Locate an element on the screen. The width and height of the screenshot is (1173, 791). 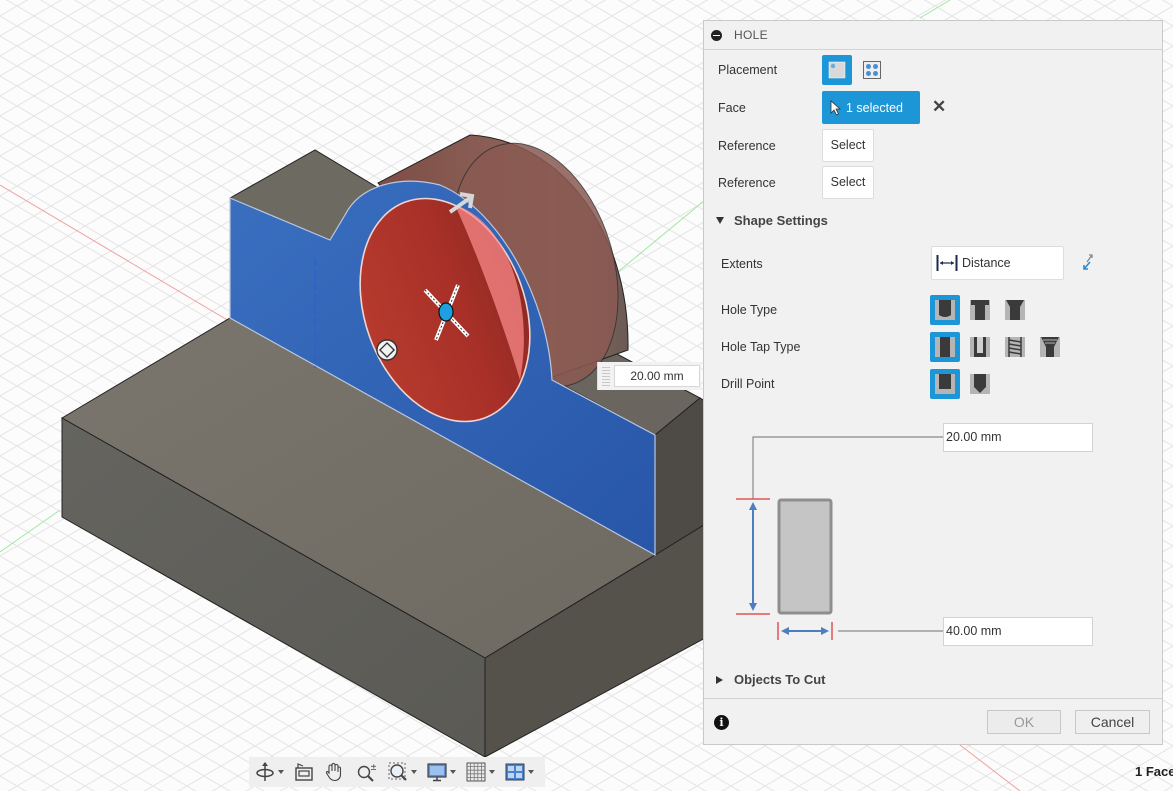
hole-type-counterbore-button is located at coordinates (980, 310).